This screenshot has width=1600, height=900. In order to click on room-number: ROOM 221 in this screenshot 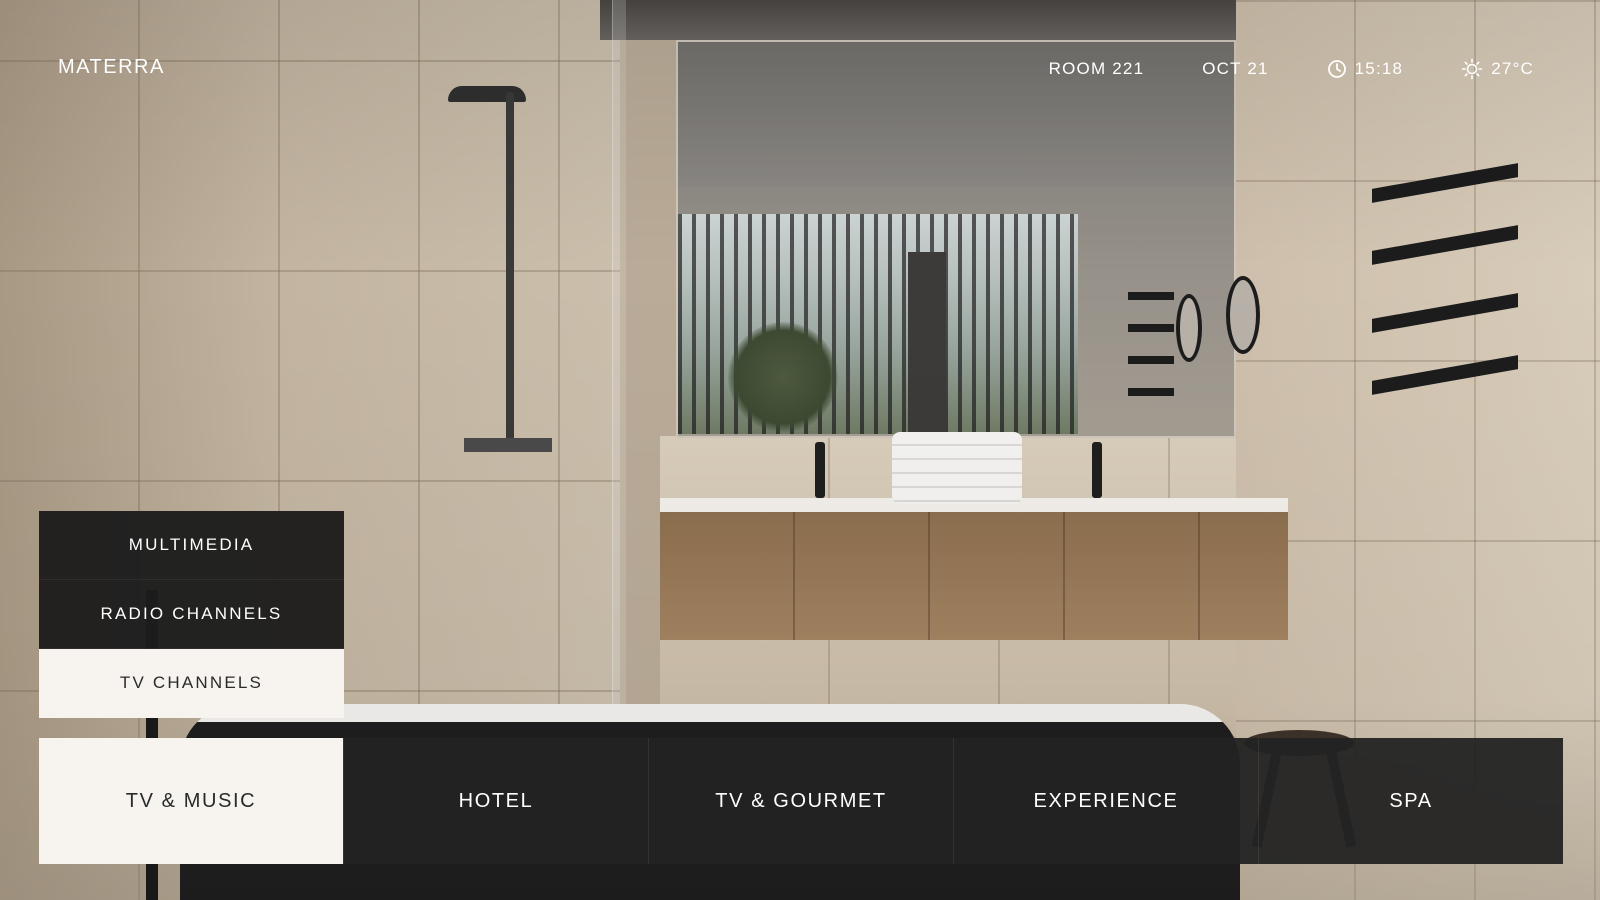, I will do `click(1097, 69)`.